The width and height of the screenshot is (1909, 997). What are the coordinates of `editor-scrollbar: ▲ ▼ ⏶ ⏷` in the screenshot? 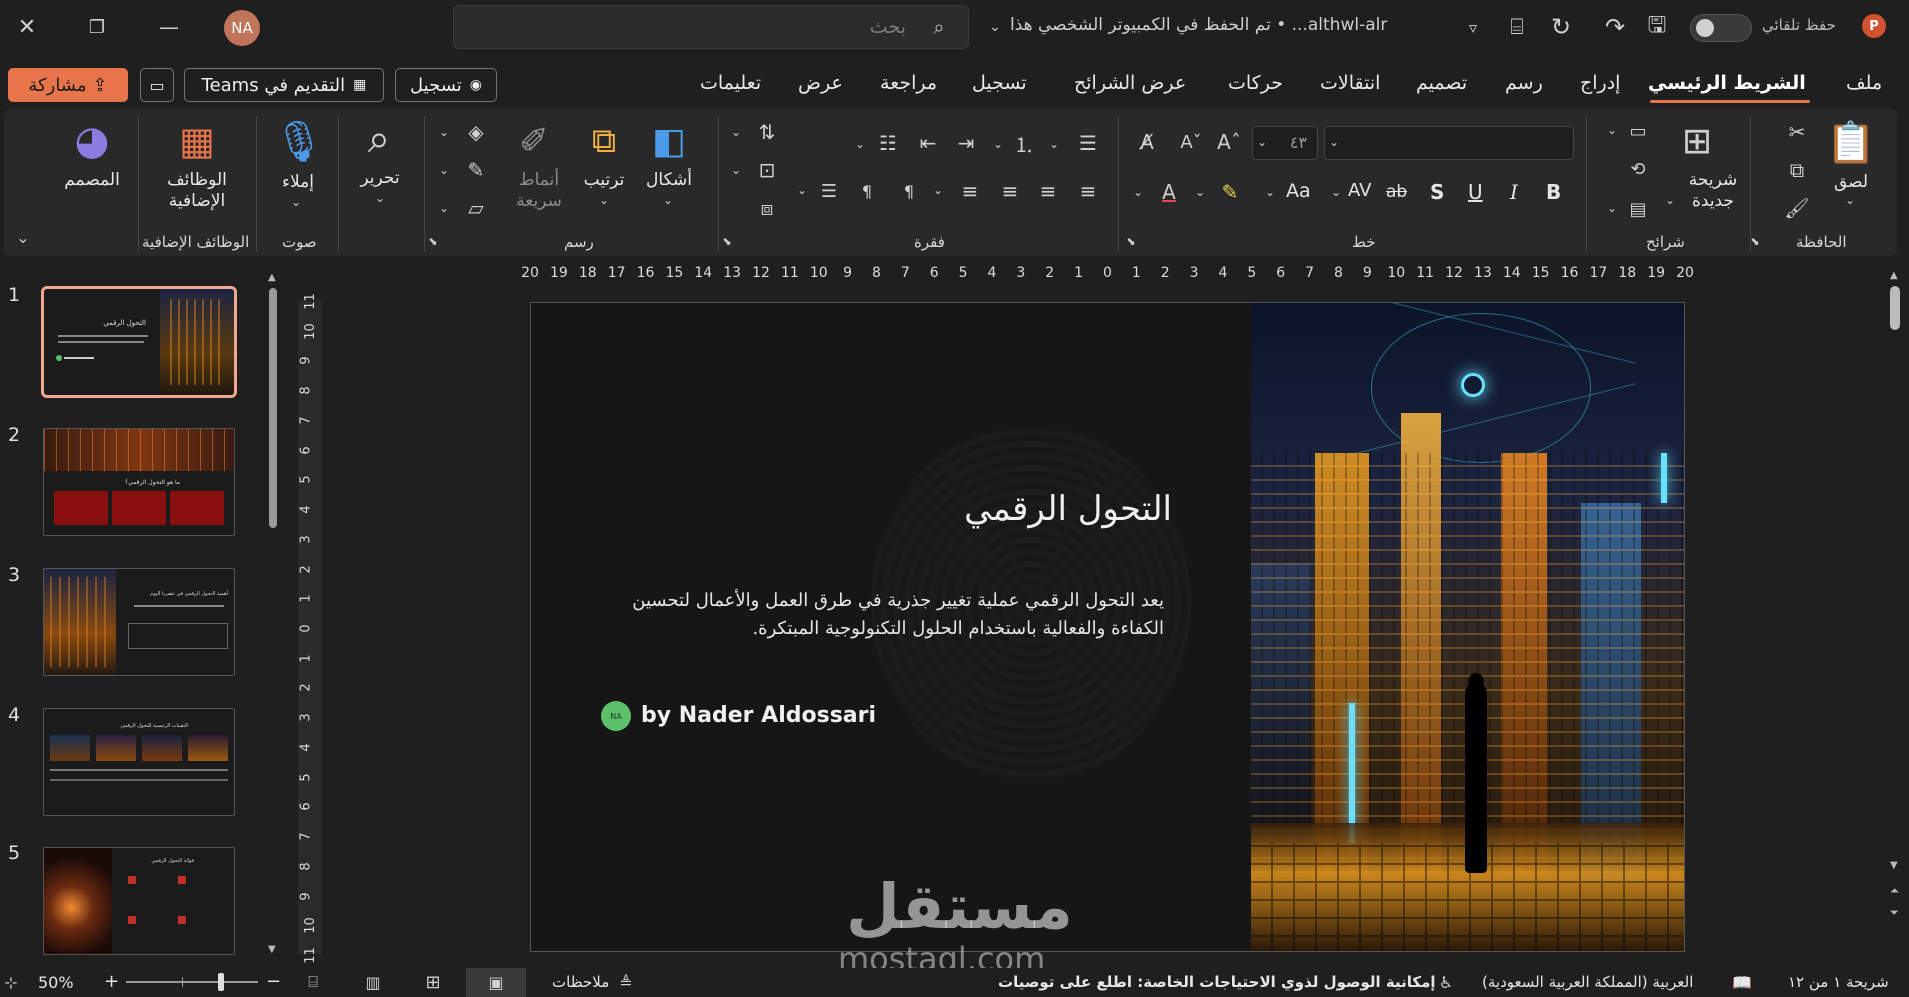 It's located at (1895, 615).